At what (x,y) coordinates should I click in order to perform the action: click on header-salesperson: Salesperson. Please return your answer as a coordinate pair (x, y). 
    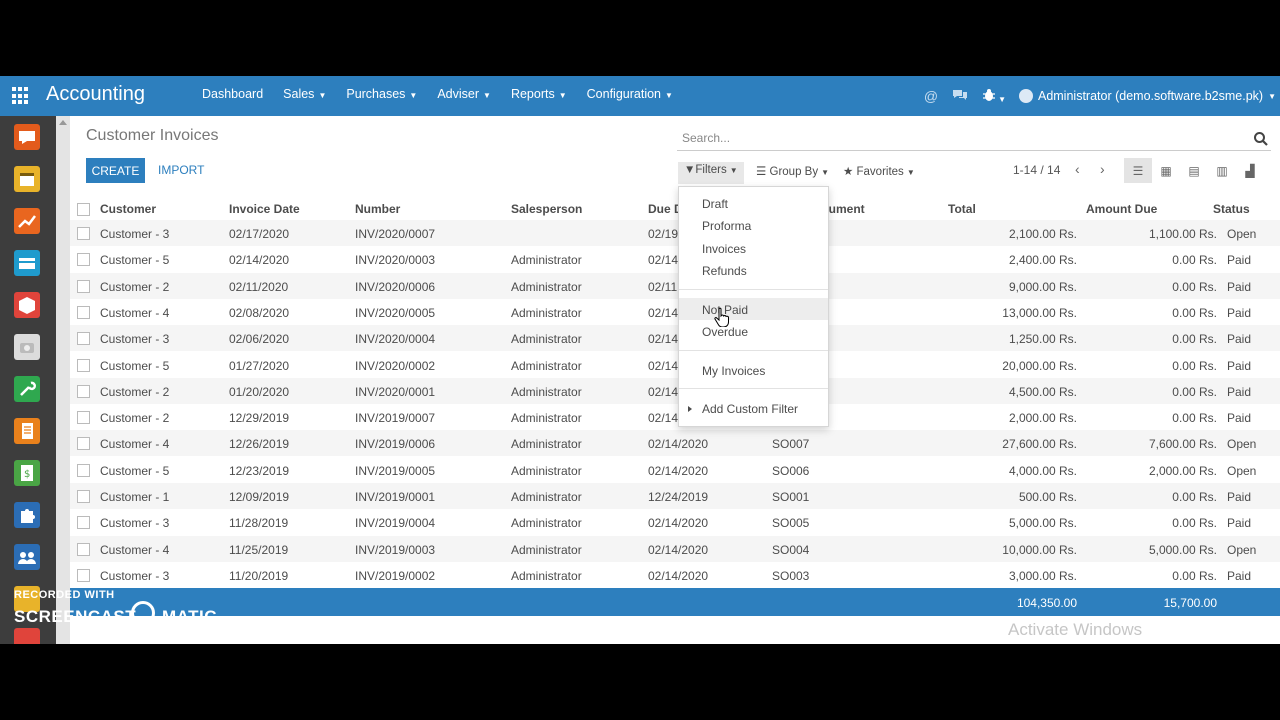
    Looking at the image, I should click on (546, 209).